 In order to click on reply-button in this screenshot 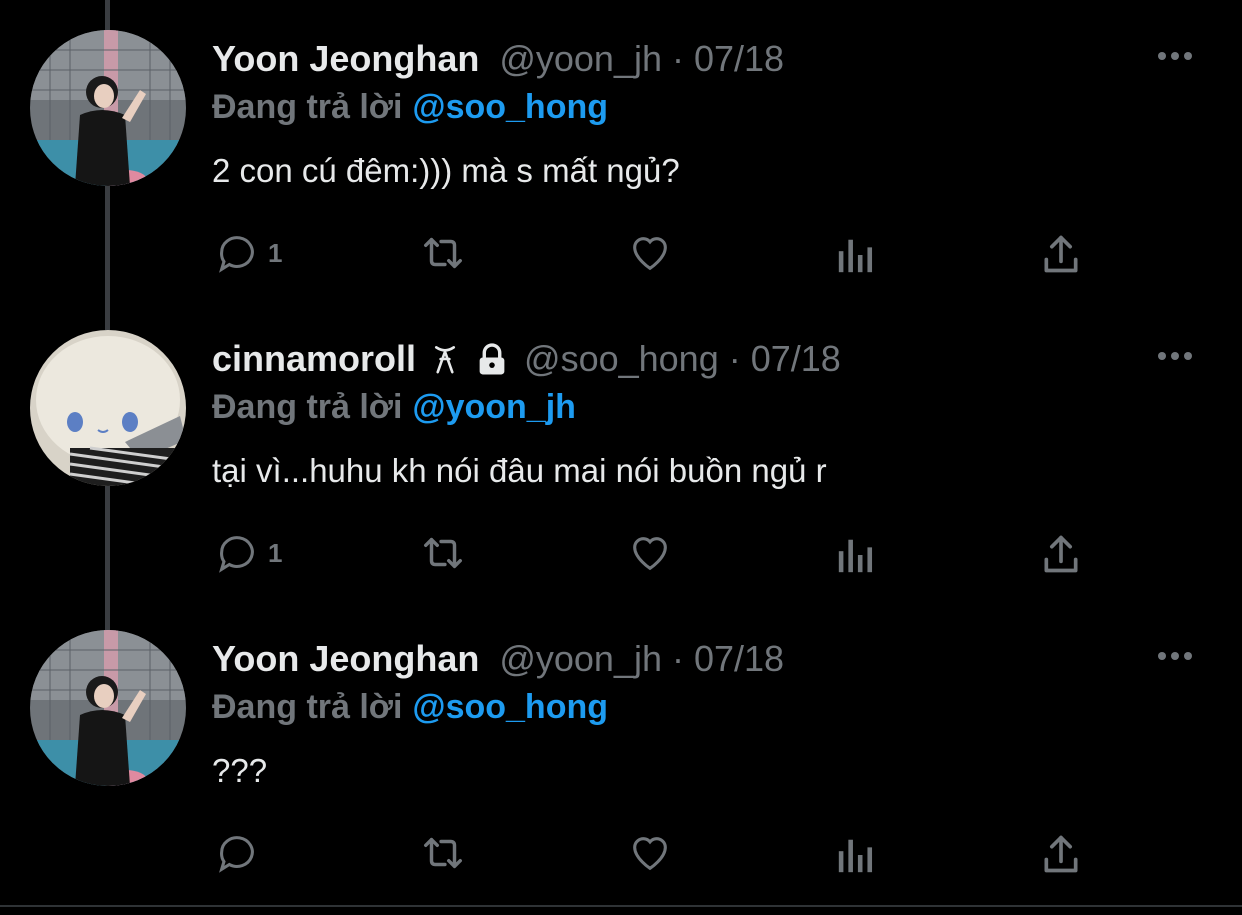, I will do `click(241, 853)`.